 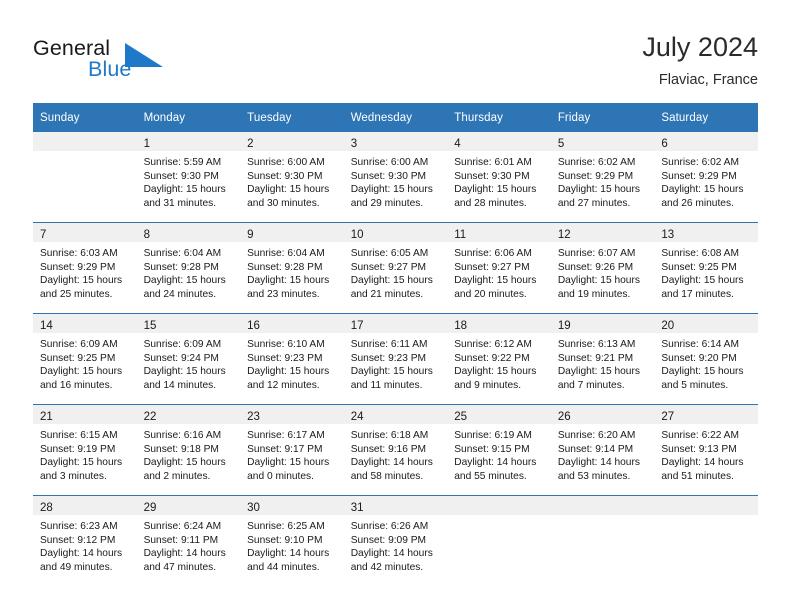 What do you see at coordinates (594, 203) in the screenshot?
I see `day-detail-line: and 27 minutes.` at bounding box center [594, 203].